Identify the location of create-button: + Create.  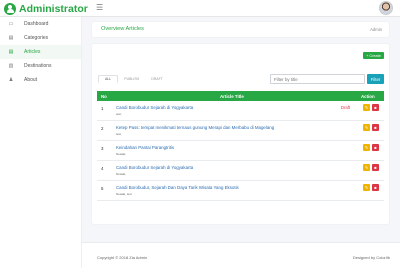
(373, 55).